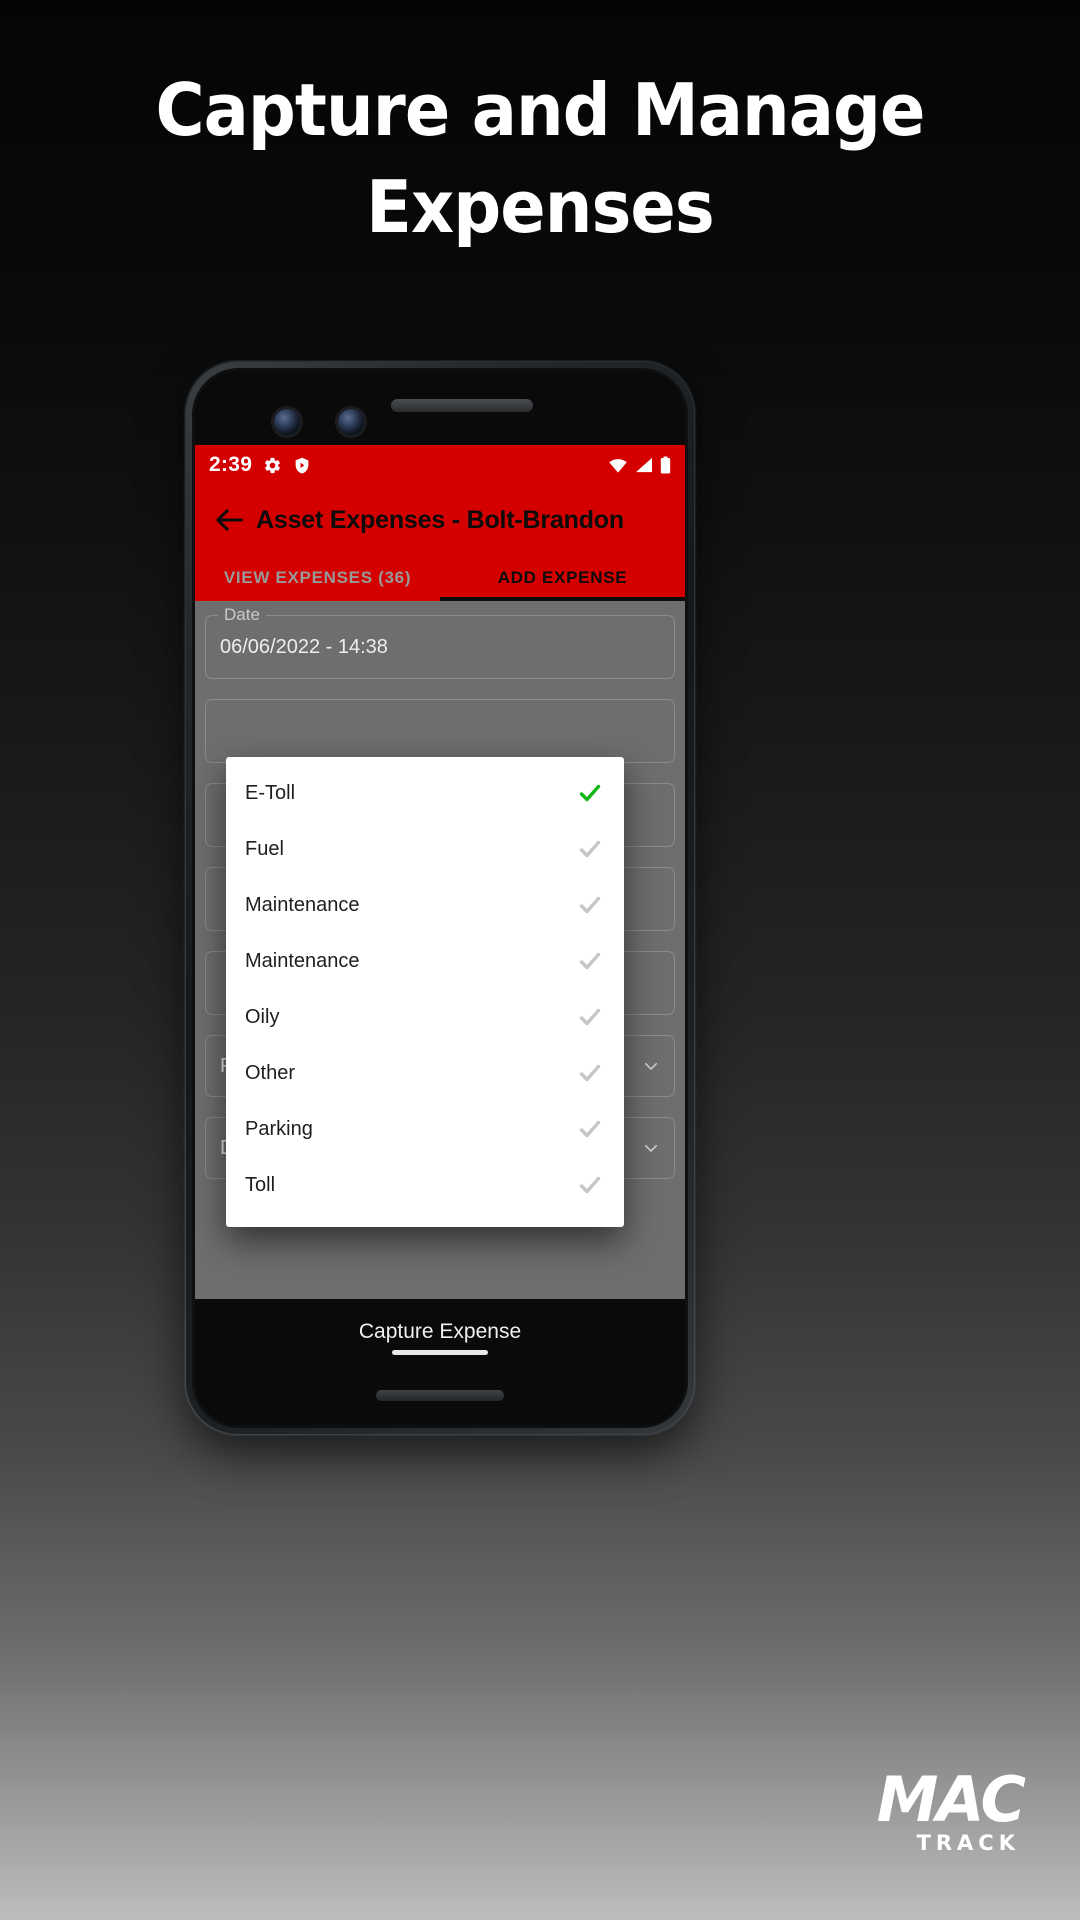 The width and height of the screenshot is (1080, 1920). Describe the element at coordinates (425, 1017) in the screenshot. I see `dropdown-item-oily: Oily` at that location.